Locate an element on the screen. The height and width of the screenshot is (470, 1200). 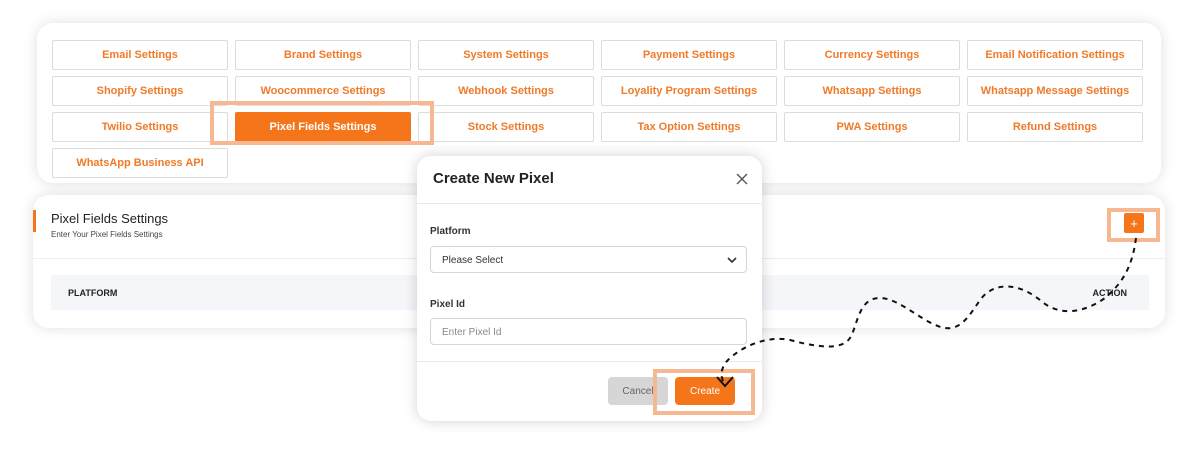
pixel-id-placeholder: Enter Pixel Id is located at coordinates (472, 332).